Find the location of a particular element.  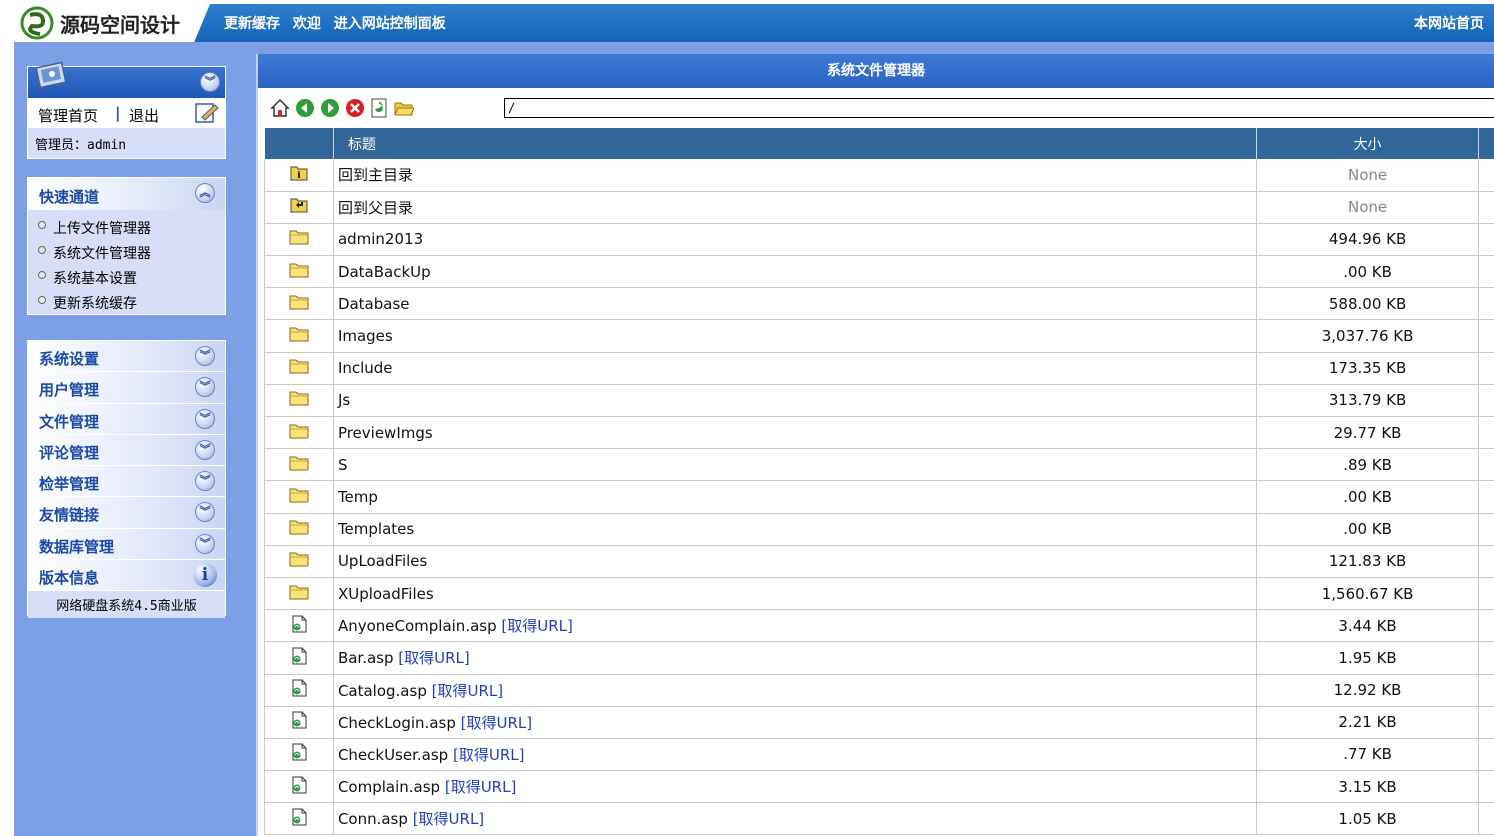

table-row: Bar.asp [取得URL] 1.95 KB is located at coordinates (879, 658).